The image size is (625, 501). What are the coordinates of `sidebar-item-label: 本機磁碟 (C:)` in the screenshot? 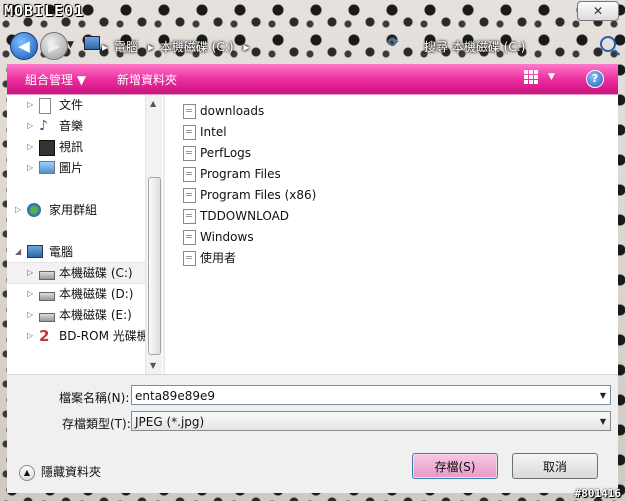 It's located at (96, 273).